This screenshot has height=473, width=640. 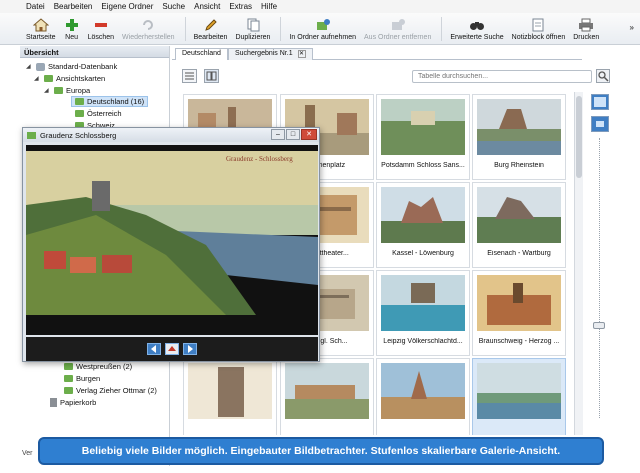 I want to click on menu-datei: Datei, so click(x=35, y=6).